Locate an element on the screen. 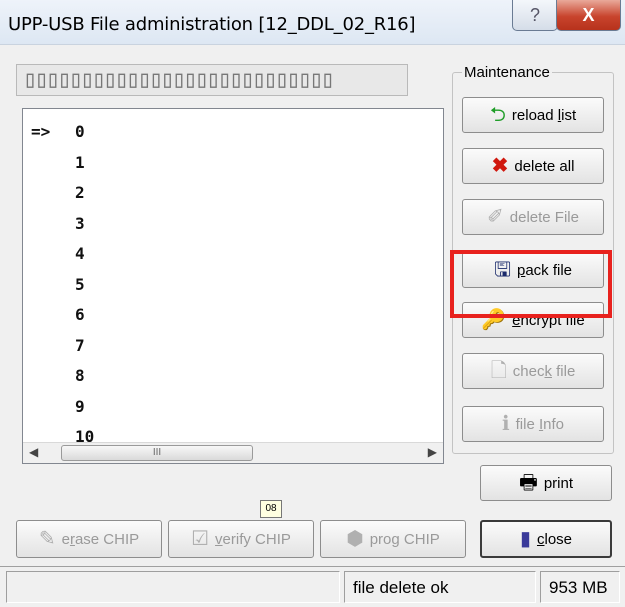 The image size is (625, 607). encrypt-file-button: 🔑 encrypt file is located at coordinates (533, 320).